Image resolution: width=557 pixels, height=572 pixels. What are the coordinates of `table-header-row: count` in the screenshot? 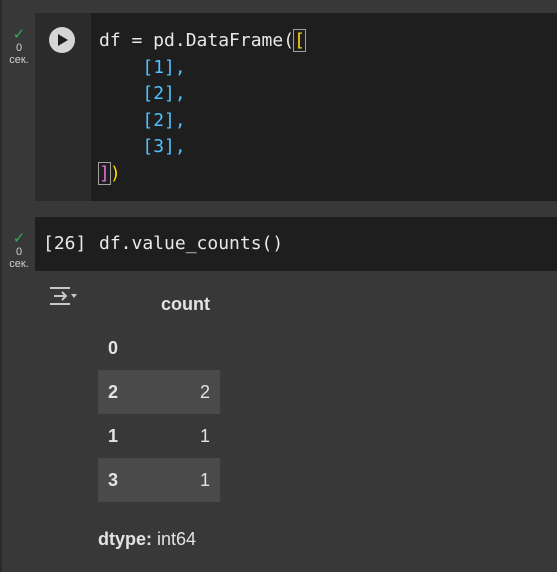 It's located at (159, 304).